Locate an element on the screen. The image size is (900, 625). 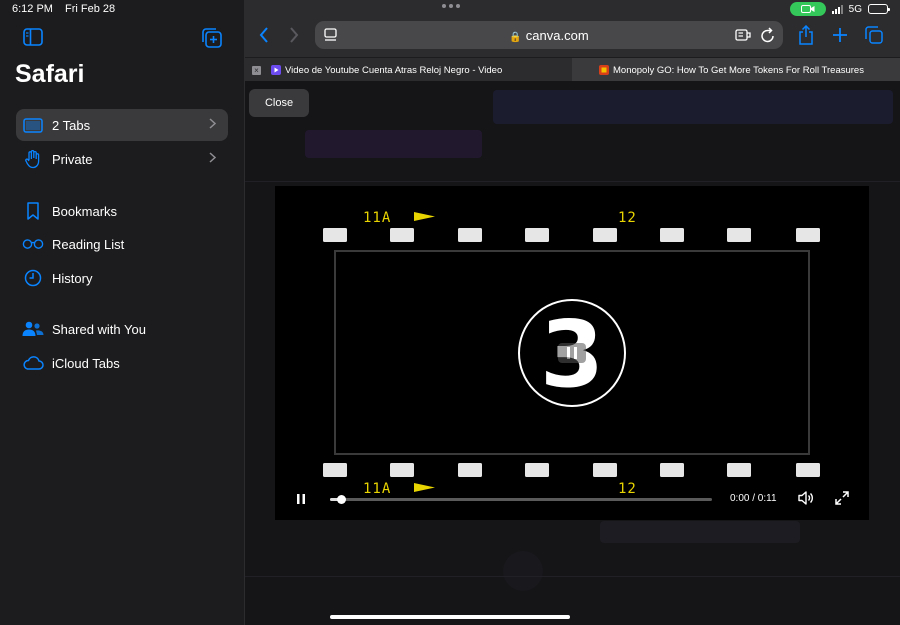
people-icon is located at coordinates (33, 329).